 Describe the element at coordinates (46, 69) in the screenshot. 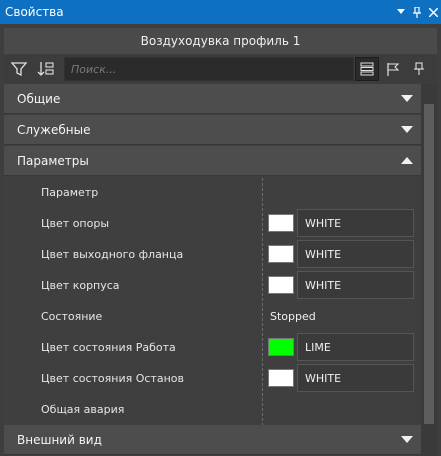

I see `sort-icon` at that location.